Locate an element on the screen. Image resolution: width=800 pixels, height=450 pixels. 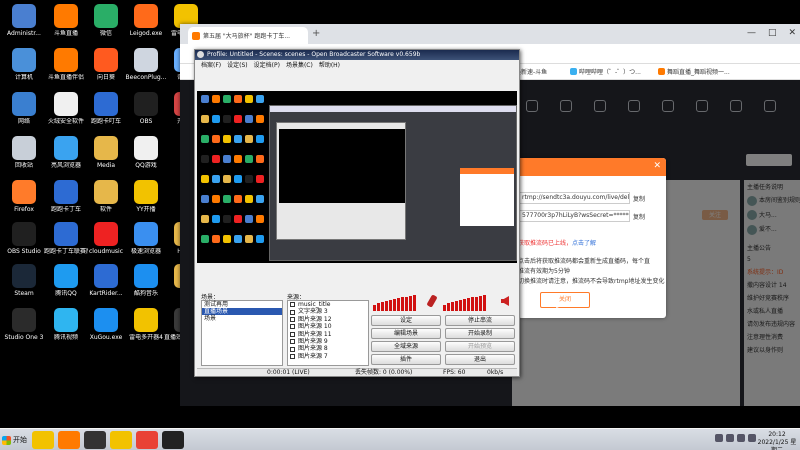
desktop-icon: 跑跑卡丁车 is located at coordinates (66, 200).